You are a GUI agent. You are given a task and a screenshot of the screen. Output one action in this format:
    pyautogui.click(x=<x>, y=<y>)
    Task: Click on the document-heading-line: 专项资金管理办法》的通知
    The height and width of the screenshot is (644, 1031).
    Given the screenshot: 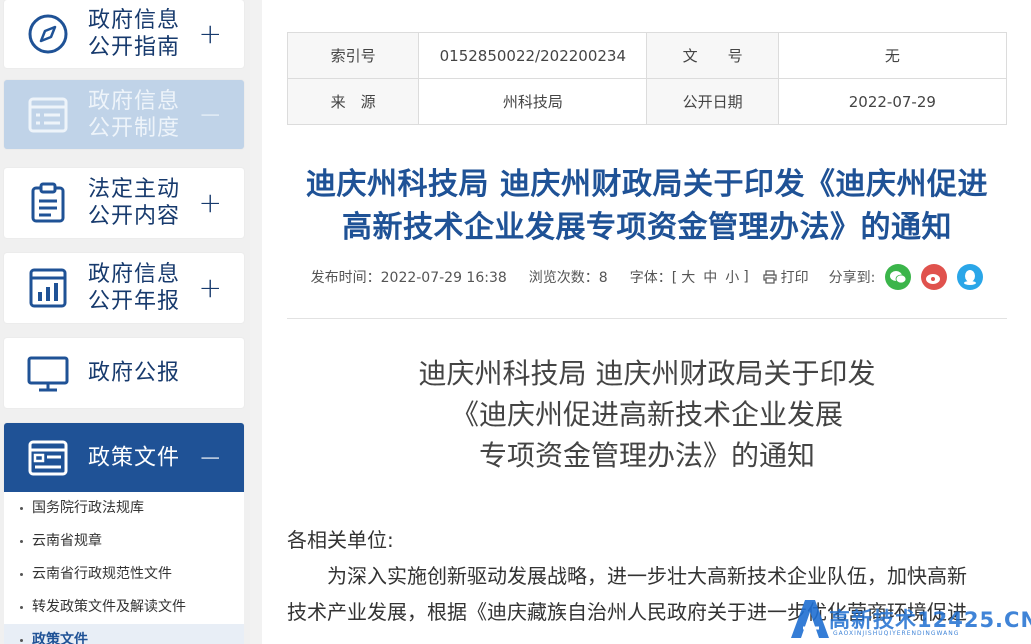 What is the action you would take?
    pyautogui.click(x=646, y=455)
    